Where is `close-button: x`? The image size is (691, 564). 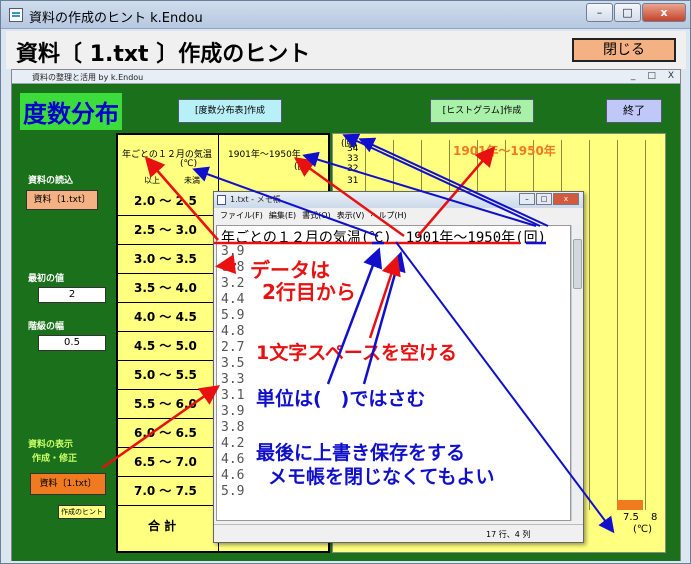 close-button: x is located at coordinates (664, 12).